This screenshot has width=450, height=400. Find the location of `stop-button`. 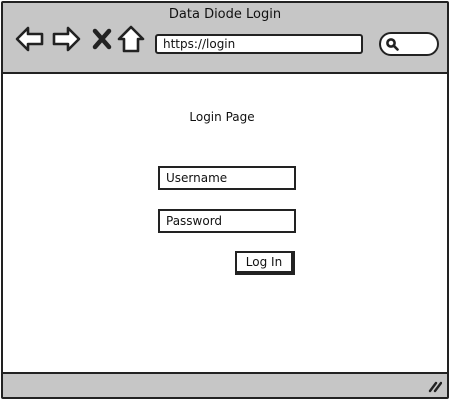

stop-button is located at coordinates (102, 39).